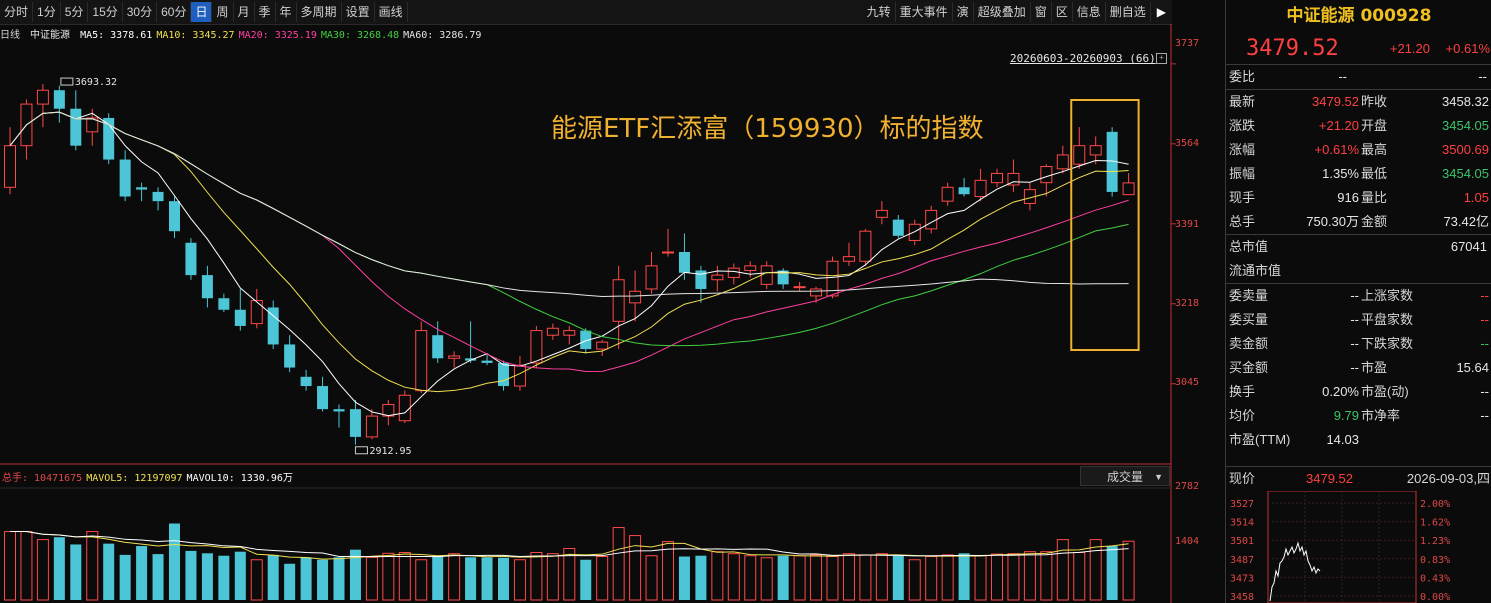  I want to click on order-value-5: 9.79, so click(1346, 415).